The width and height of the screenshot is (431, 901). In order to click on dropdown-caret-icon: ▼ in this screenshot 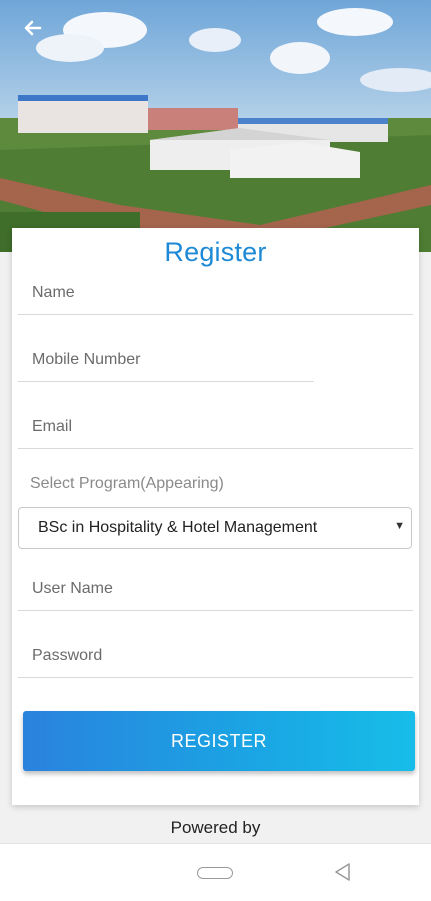, I will do `click(399, 526)`.